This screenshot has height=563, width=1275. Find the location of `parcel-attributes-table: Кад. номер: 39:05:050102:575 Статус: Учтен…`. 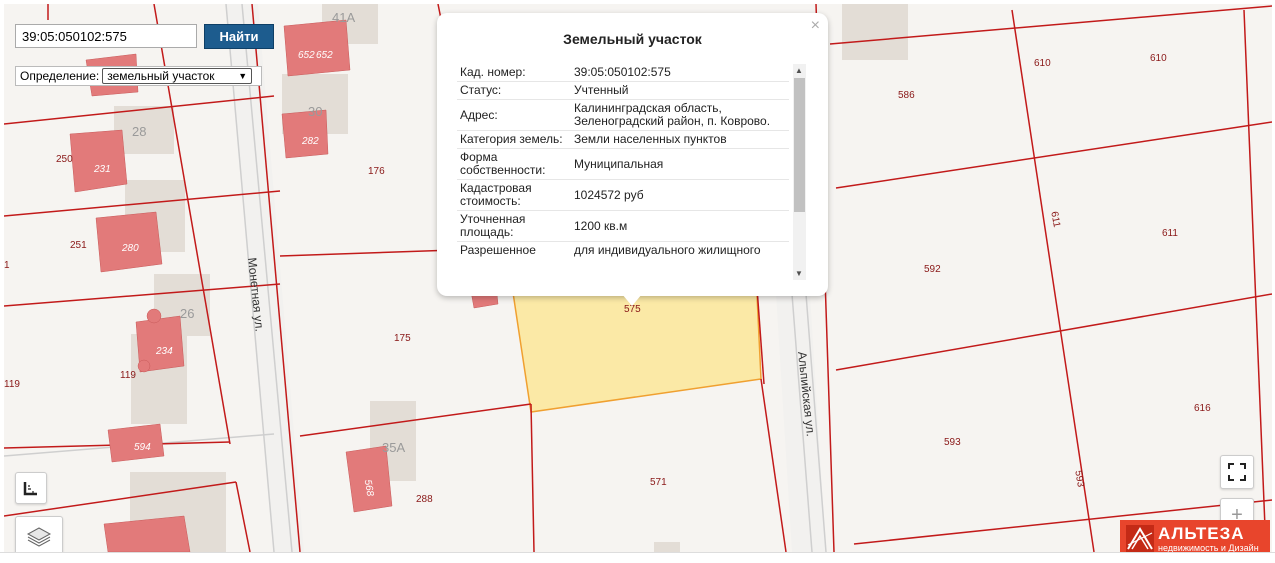

parcel-attributes-table: Кад. номер: 39:05:050102:575 Статус: Учтен… is located at coordinates (623, 161).